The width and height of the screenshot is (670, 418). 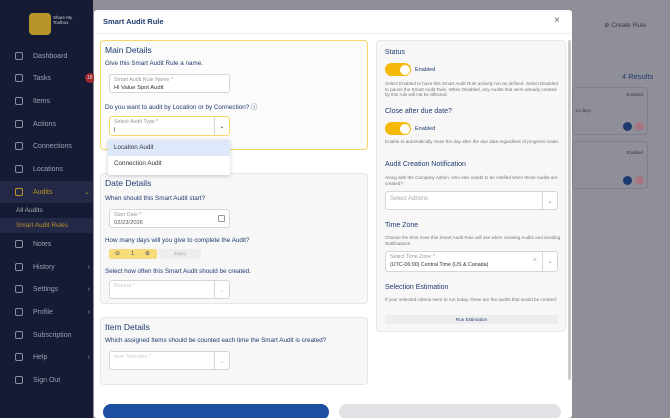 What do you see at coordinates (398, 128) in the screenshot?
I see `close-after-toggle` at bounding box center [398, 128].